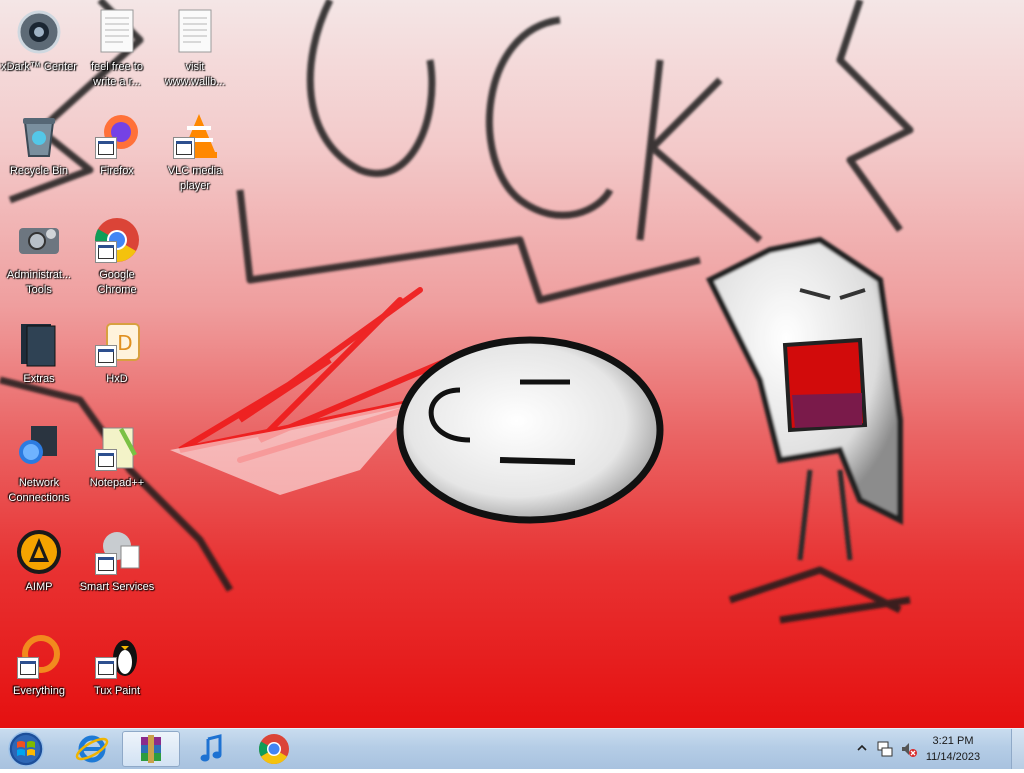 This screenshot has width=1024, height=773. What do you see at coordinates (117, 552) in the screenshot?
I see `smart-services-icon` at bounding box center [117, 552].